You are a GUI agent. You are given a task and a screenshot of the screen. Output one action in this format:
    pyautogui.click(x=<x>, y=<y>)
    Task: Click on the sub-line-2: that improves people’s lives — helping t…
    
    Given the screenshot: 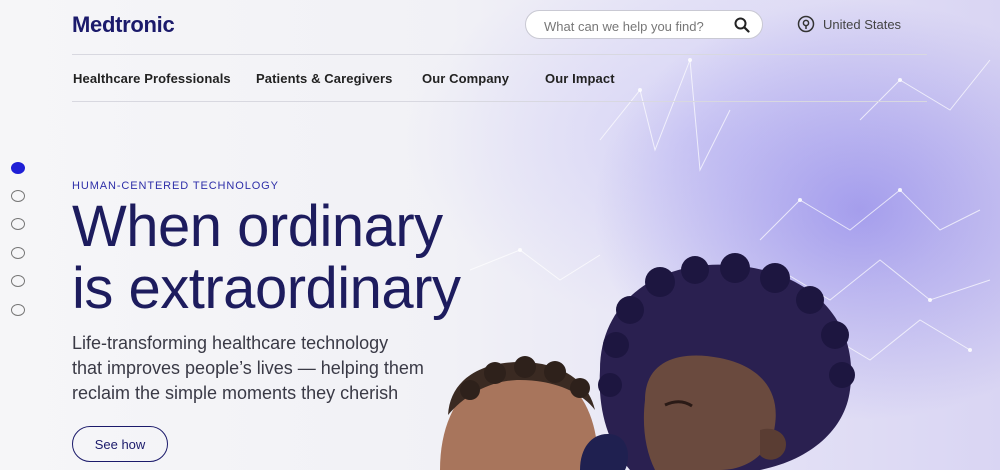 What is the action you would take?
    pyautogui.click(x=248, y=368)
    